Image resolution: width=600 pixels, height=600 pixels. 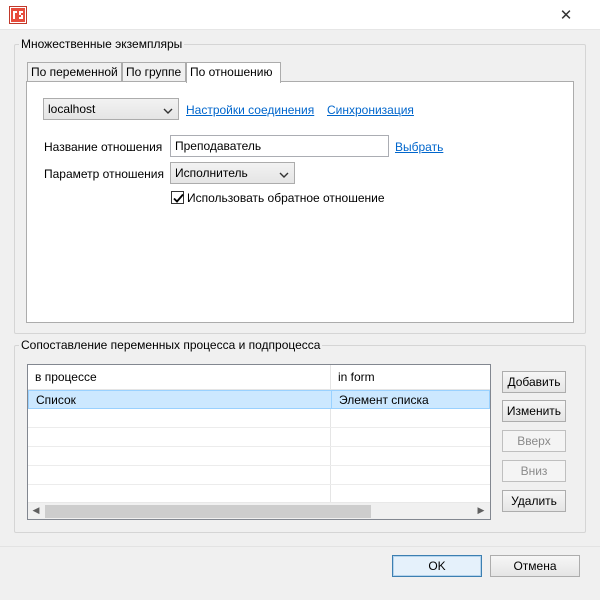 What do you see at coordinates (179, 377) in the screenshot?
I see `column-header-in-process: в процессе` at bounding box center [179, 377].